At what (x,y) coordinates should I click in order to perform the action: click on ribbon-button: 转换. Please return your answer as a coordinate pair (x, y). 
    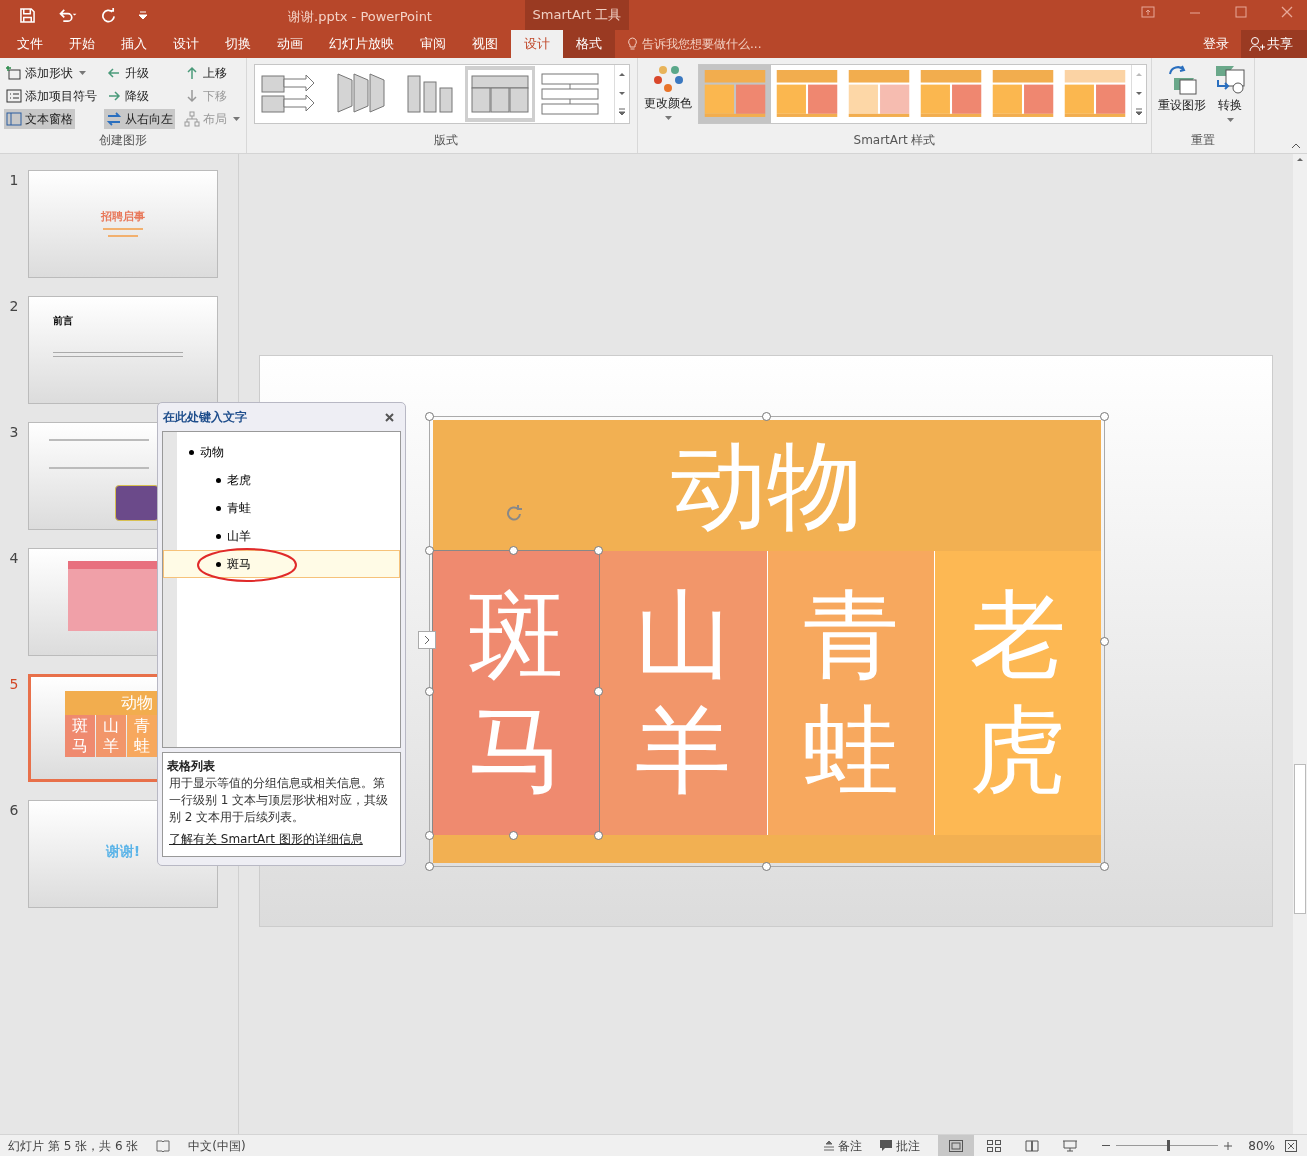
    Looking at the image, I should click on (1230, 93).